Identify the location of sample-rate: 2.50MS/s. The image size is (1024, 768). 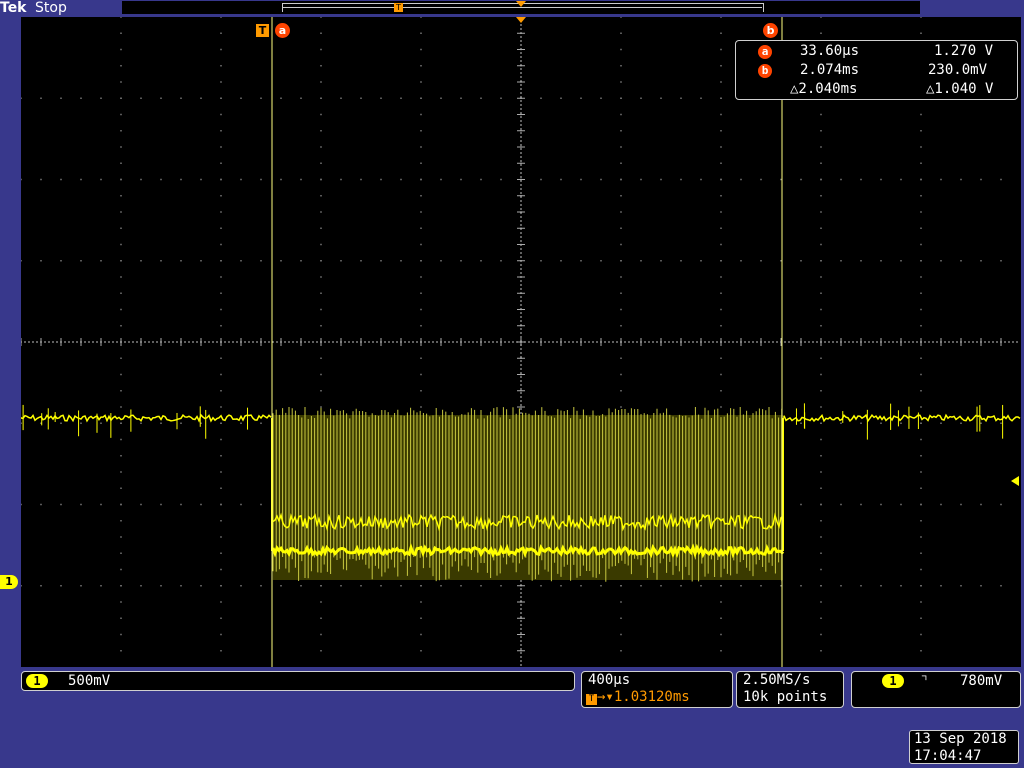
(777, 680).